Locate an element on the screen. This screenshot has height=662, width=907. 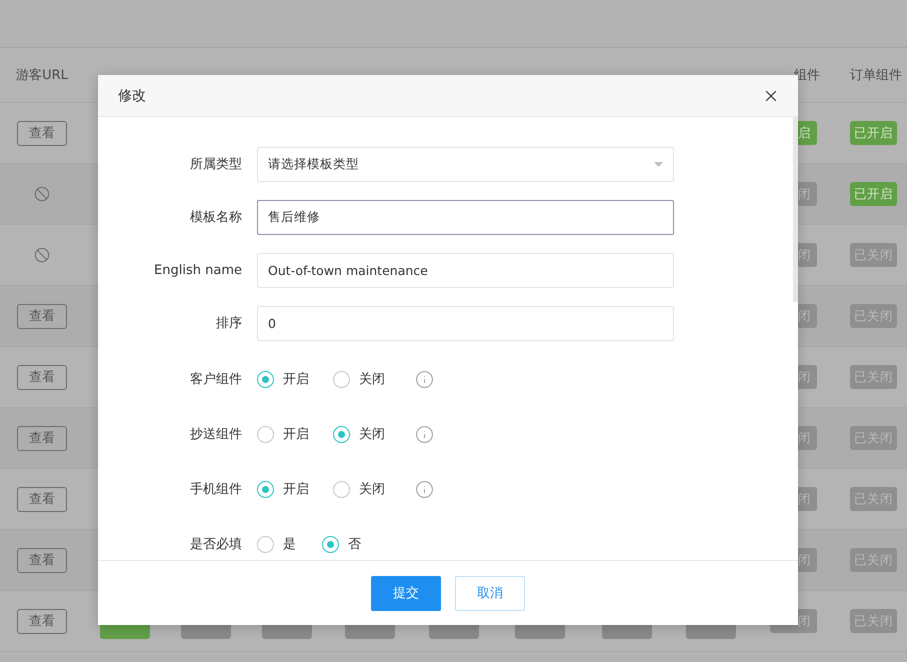
text-field: Out-of-town maintenance is located at coordinates (465, 270).